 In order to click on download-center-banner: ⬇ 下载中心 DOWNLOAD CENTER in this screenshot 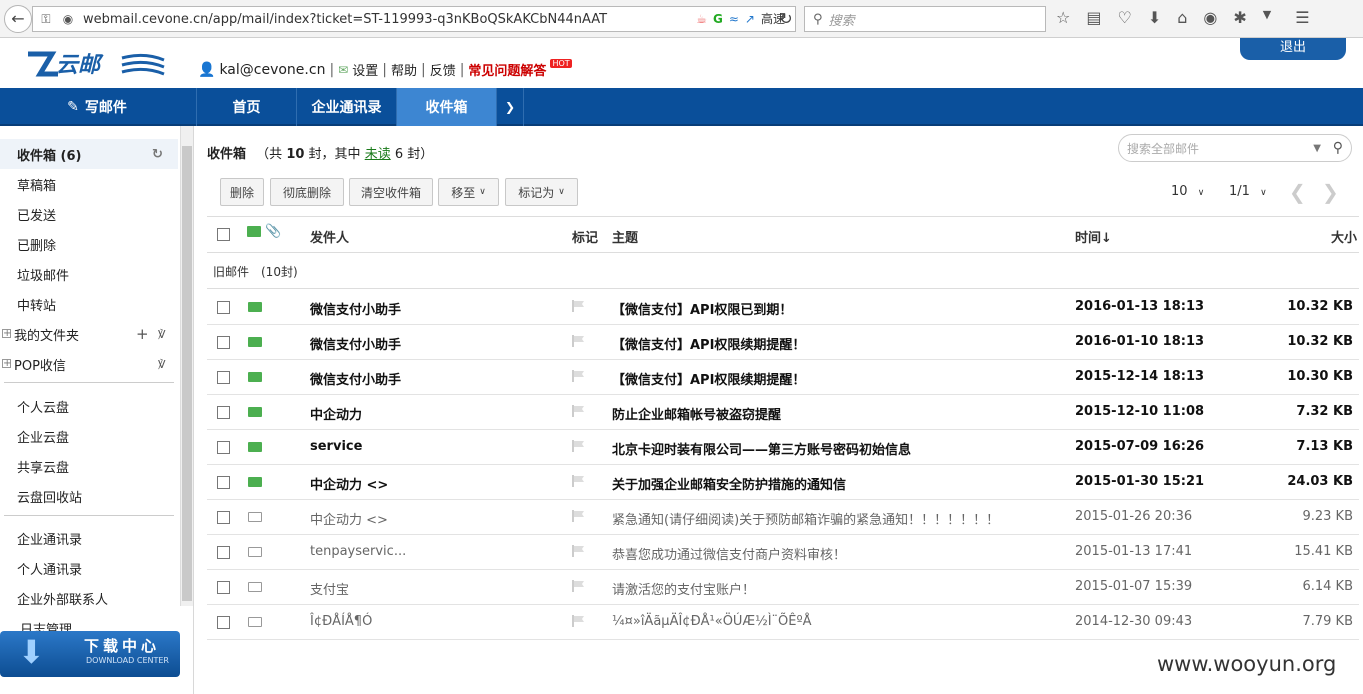, I will do `click(90, 654)`.